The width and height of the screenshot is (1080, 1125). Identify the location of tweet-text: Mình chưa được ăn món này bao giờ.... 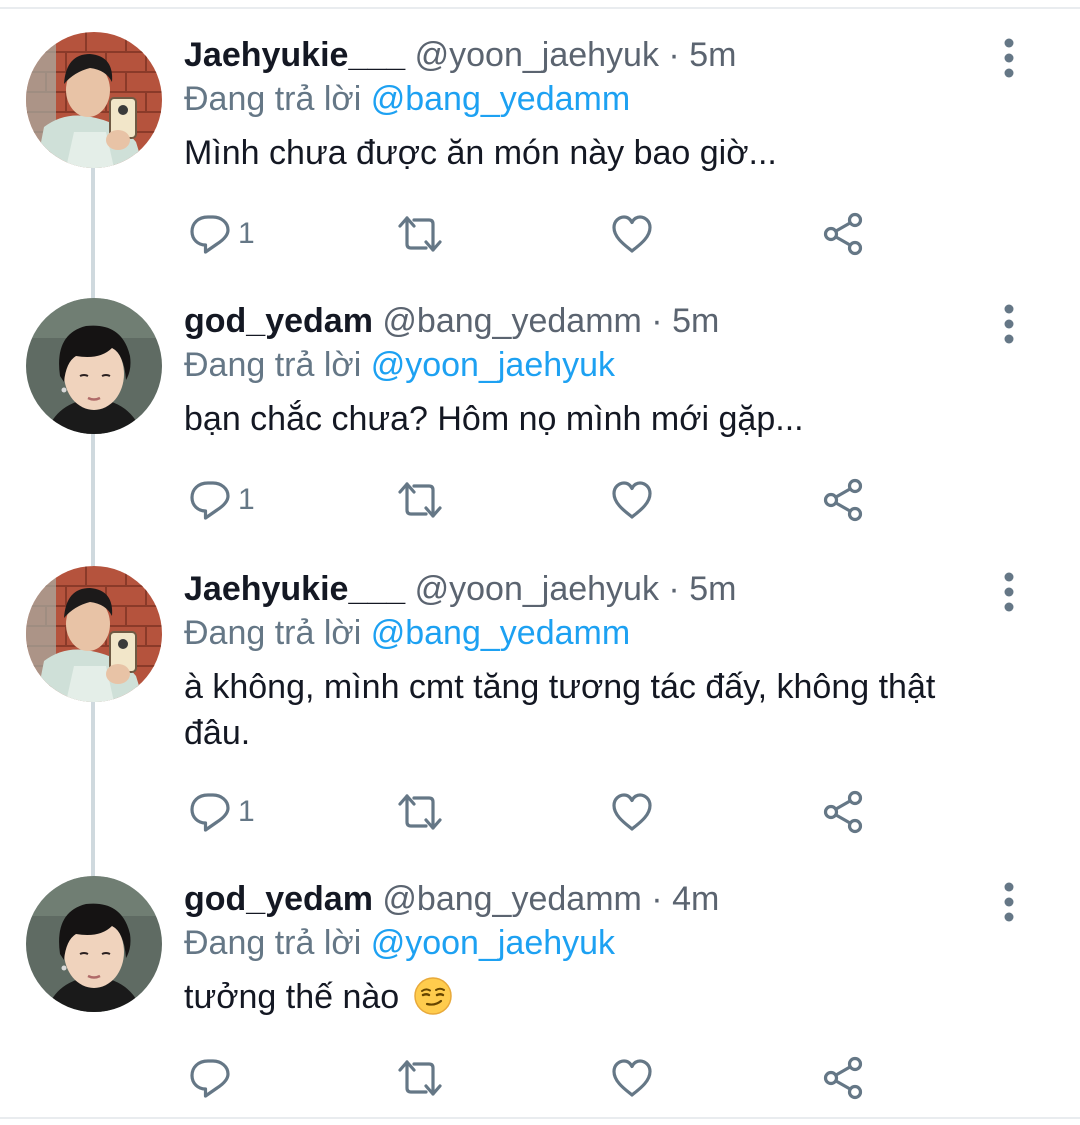
(480, 153).